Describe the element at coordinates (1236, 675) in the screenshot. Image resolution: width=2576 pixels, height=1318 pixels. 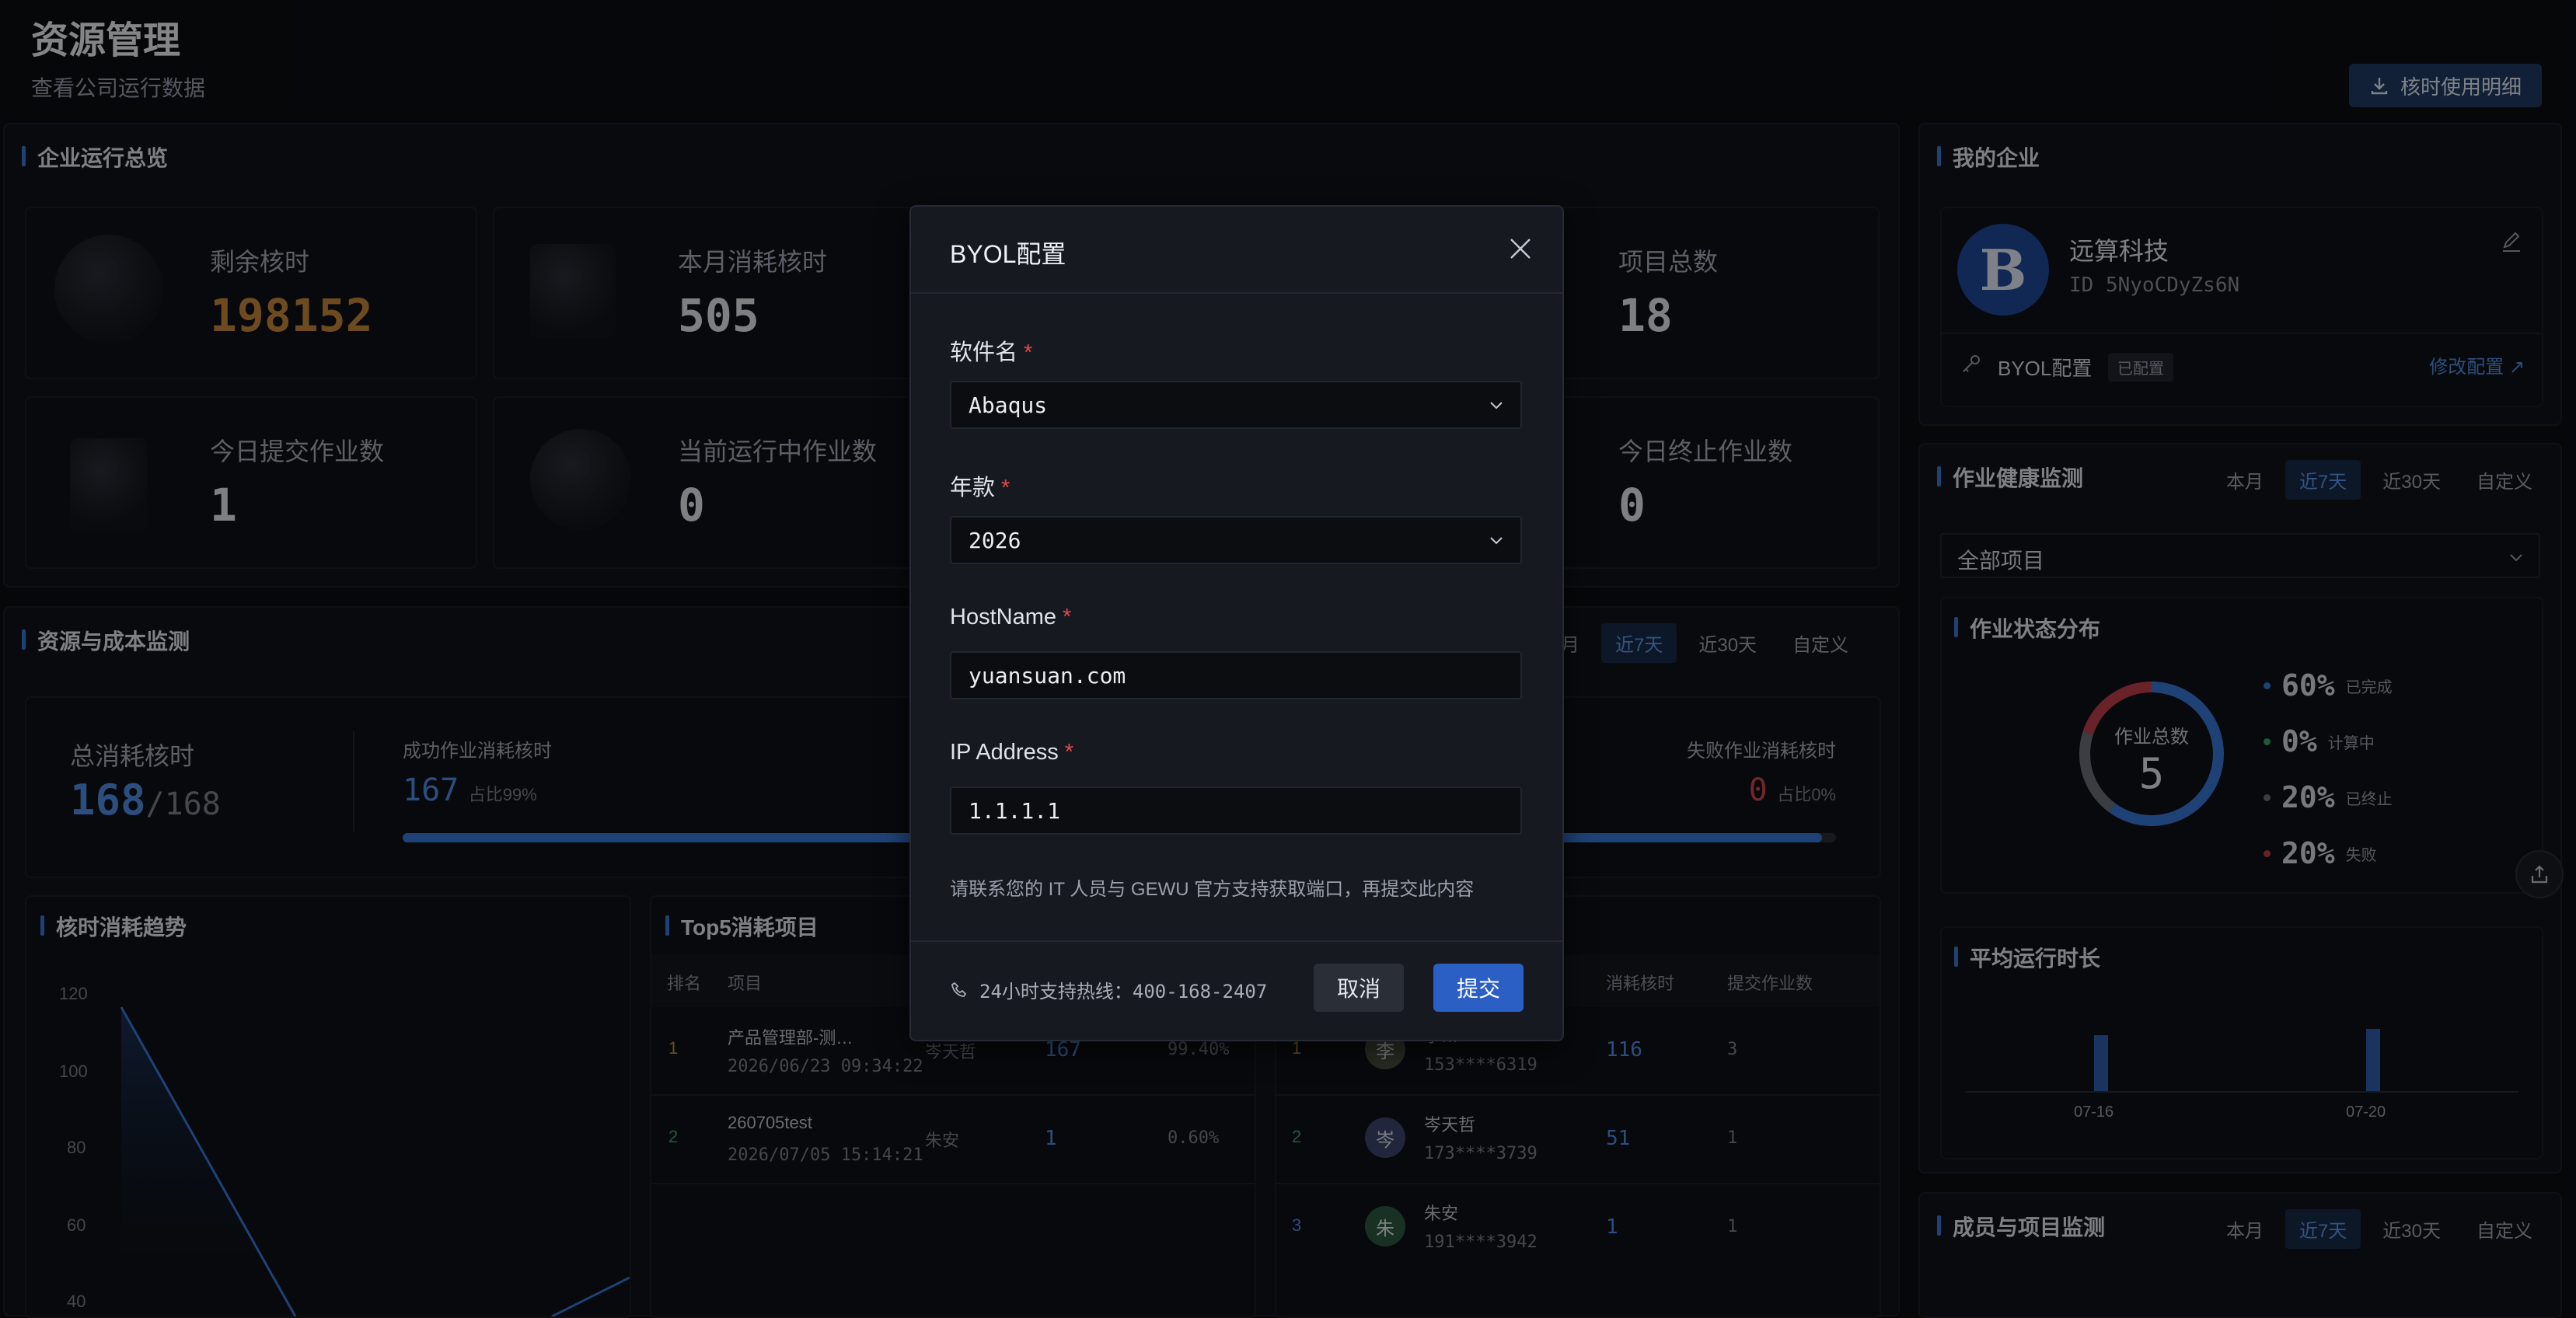
I see `hostname-input: yuansuan.com` at that location.